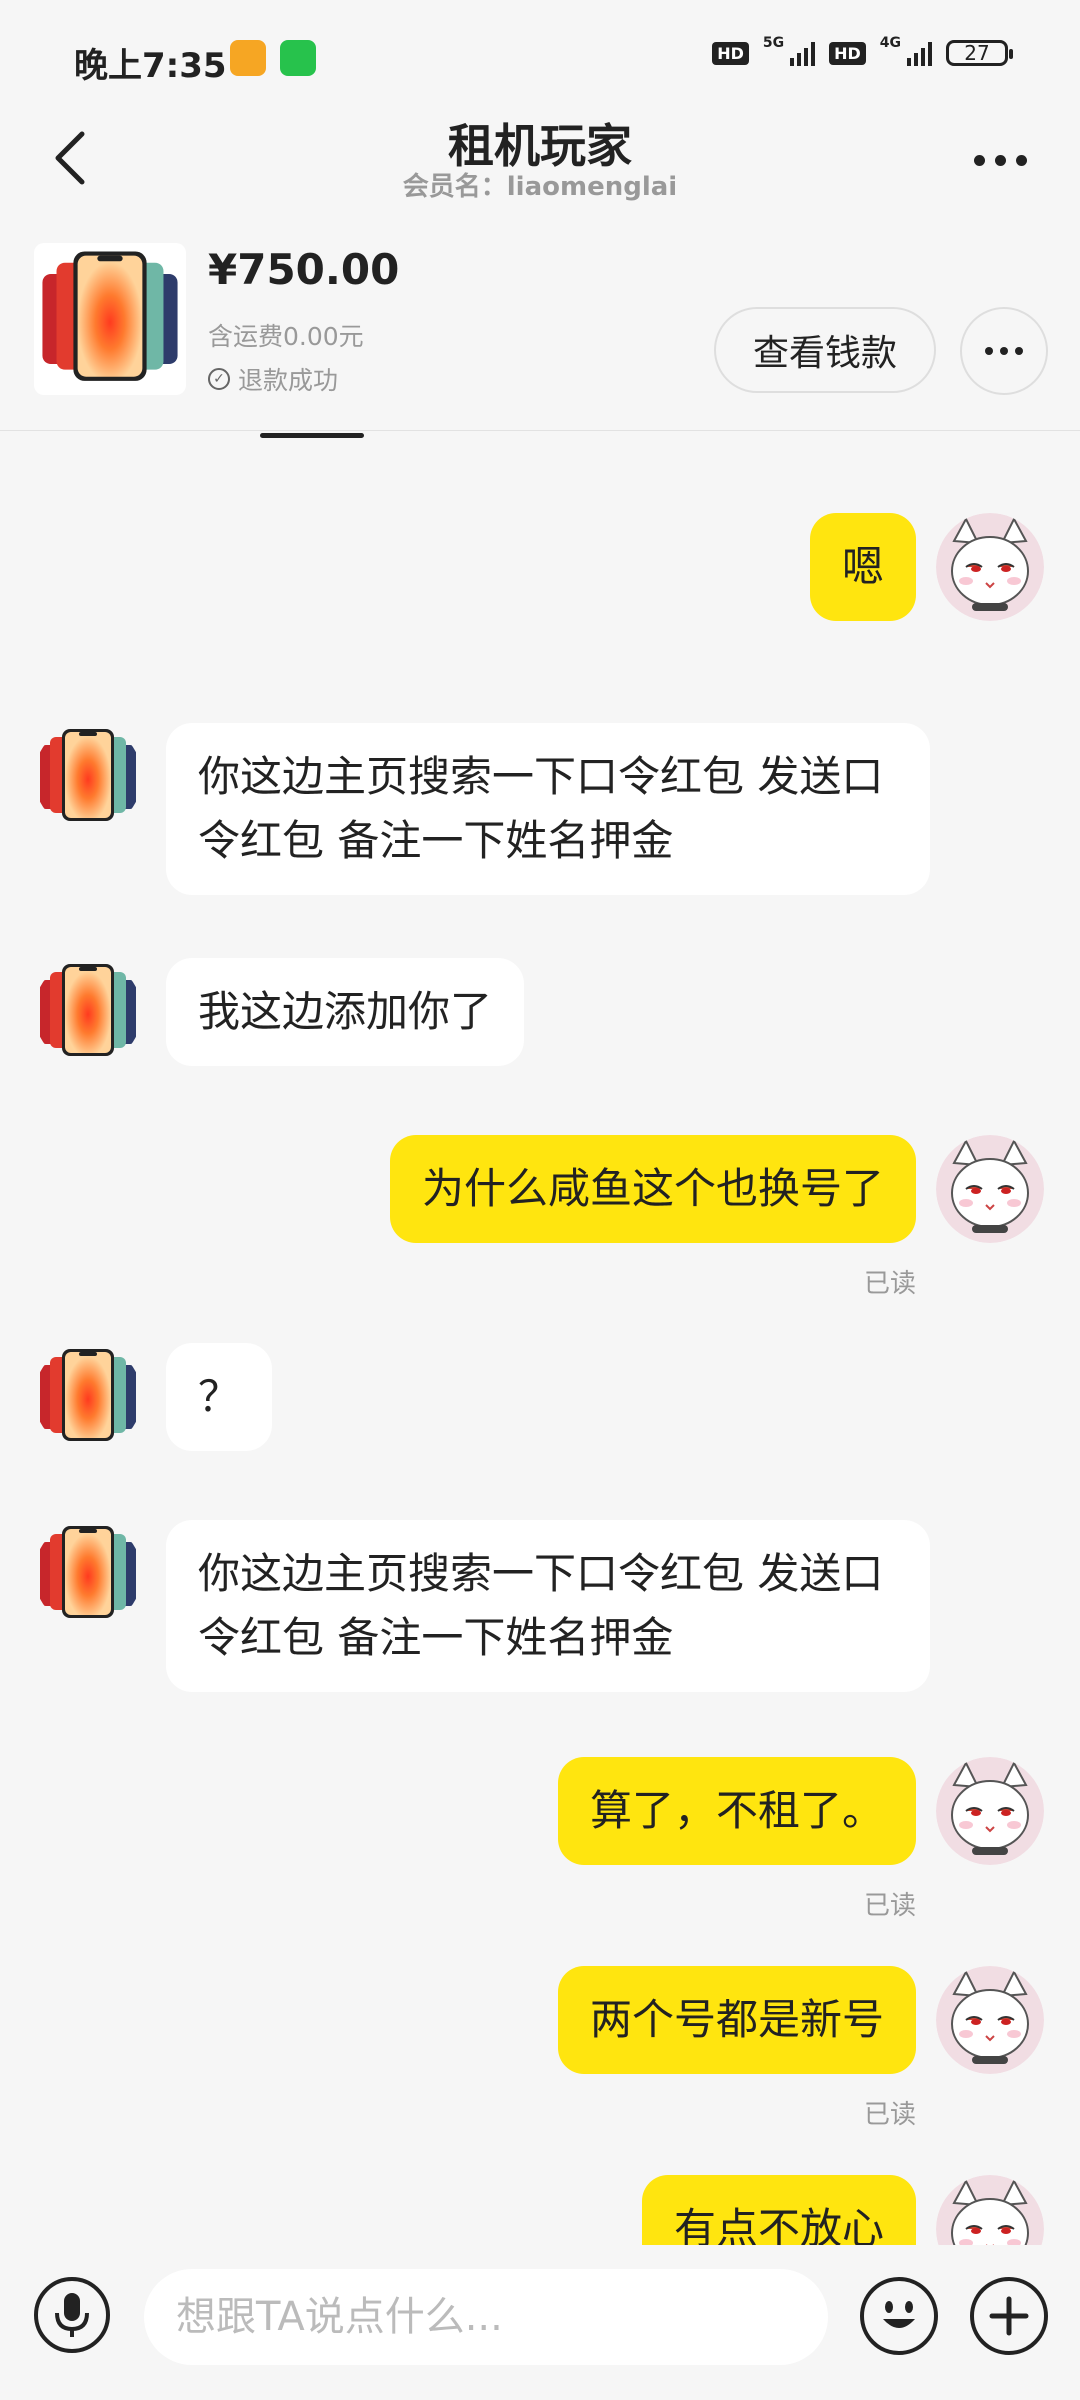 The image size is (1080, 2400). I want to click on message-bubble-outgoing: 为什么咸鱼这个也换号了, so click(652, 1189).